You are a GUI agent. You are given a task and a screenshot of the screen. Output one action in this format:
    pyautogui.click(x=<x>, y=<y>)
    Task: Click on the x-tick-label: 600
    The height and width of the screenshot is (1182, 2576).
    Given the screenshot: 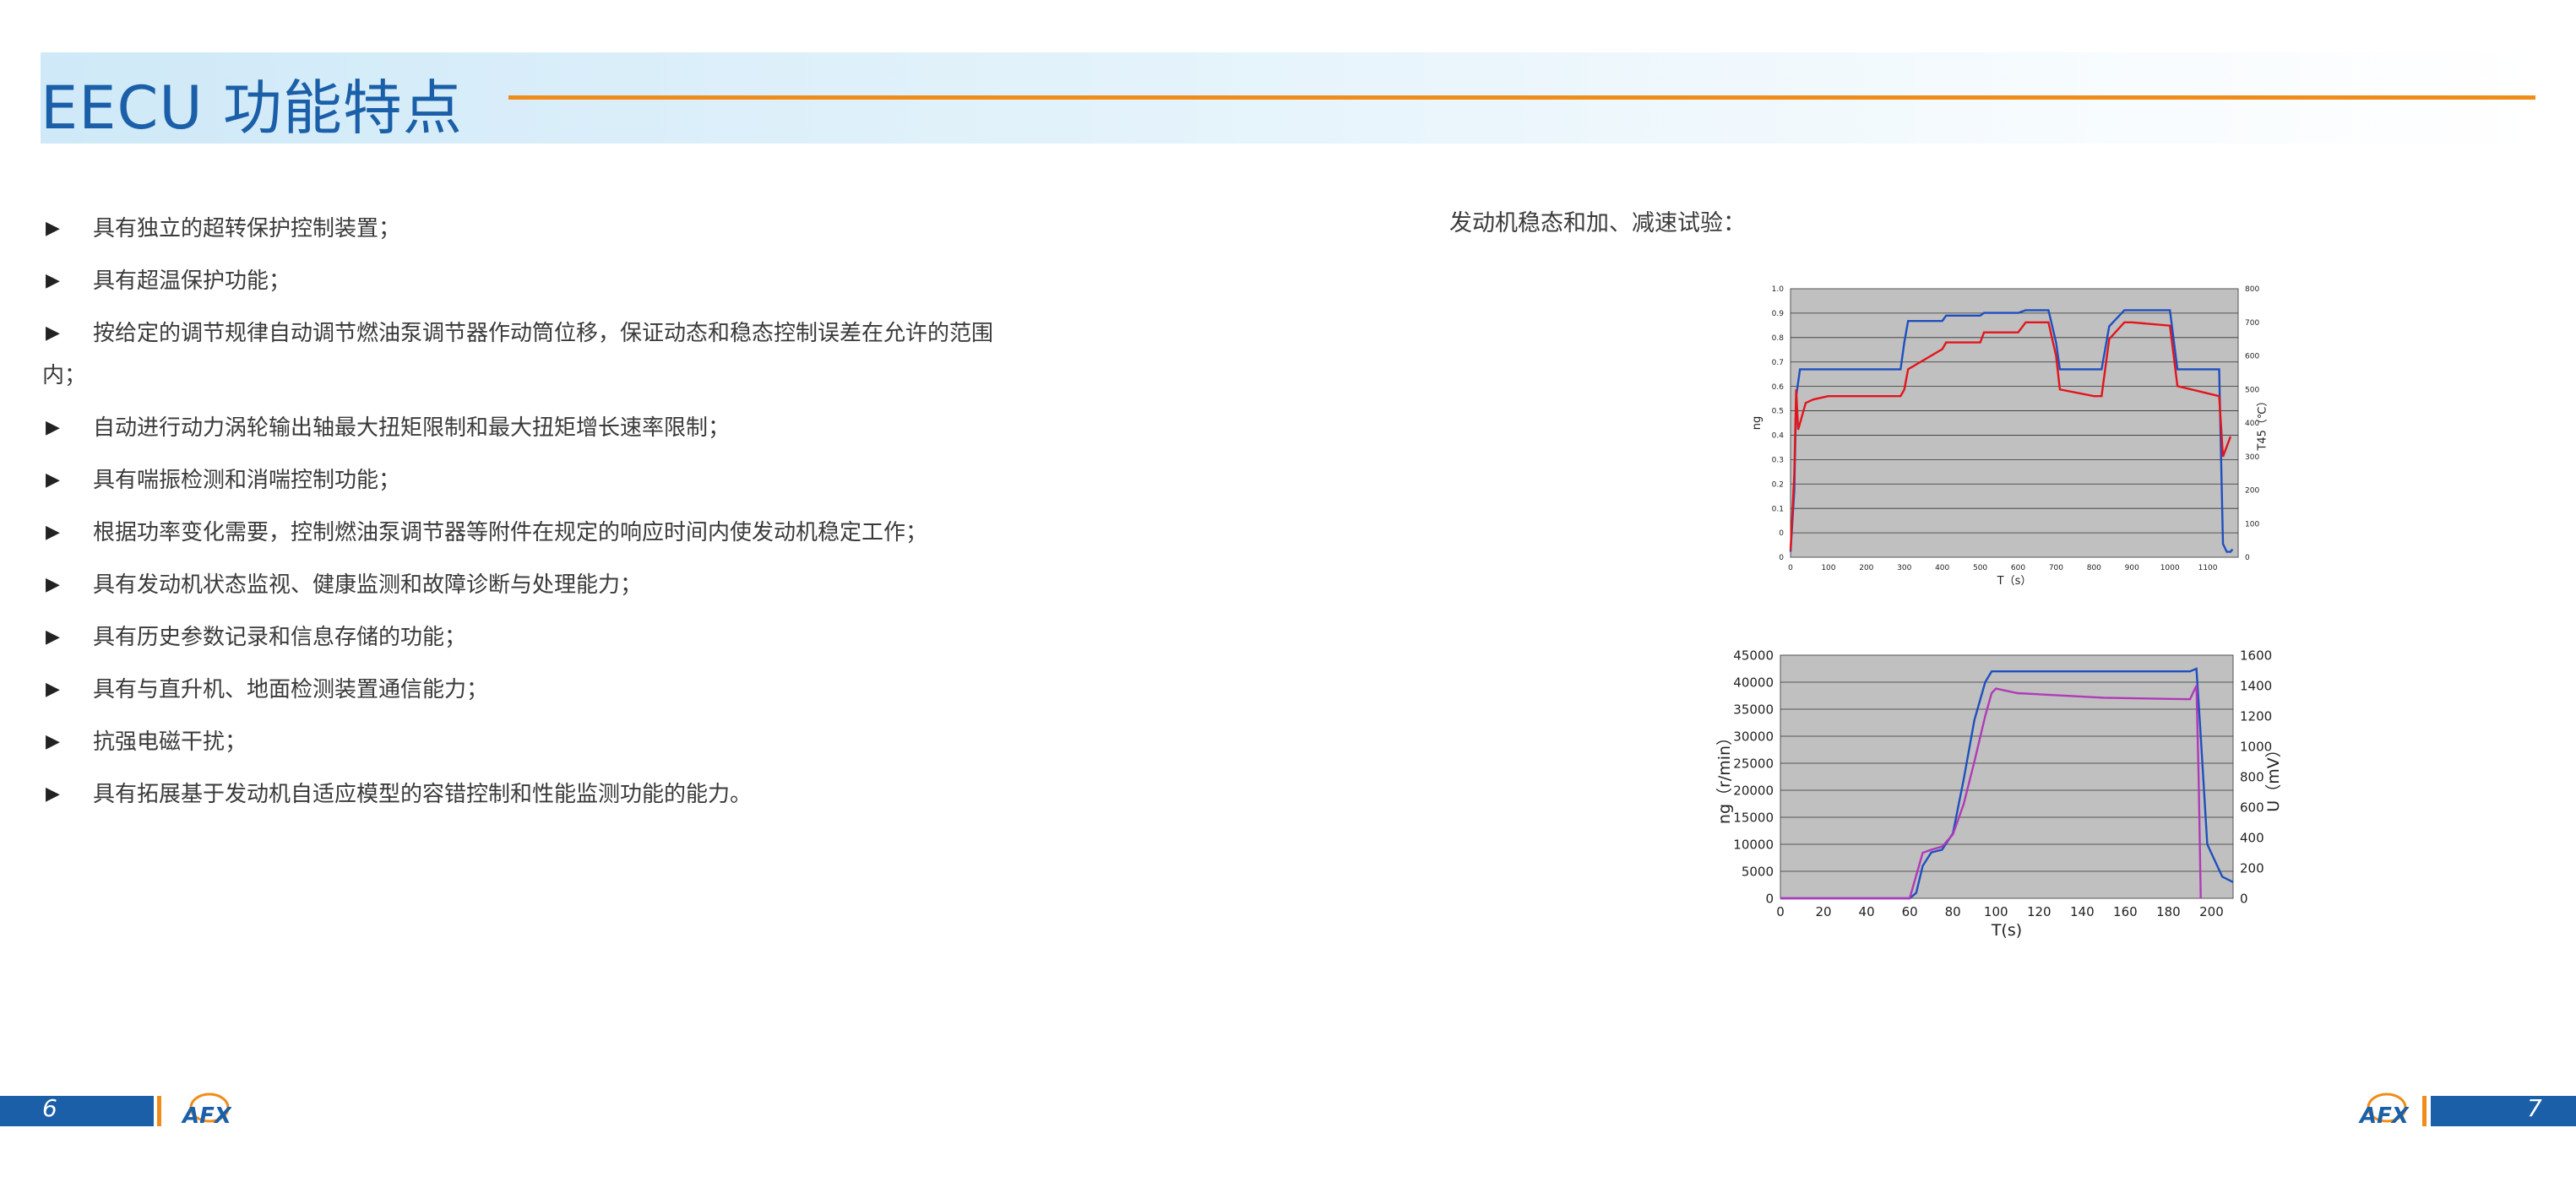 What is the action you would take?
    pyautogui.click(x=2018, y=568)
    